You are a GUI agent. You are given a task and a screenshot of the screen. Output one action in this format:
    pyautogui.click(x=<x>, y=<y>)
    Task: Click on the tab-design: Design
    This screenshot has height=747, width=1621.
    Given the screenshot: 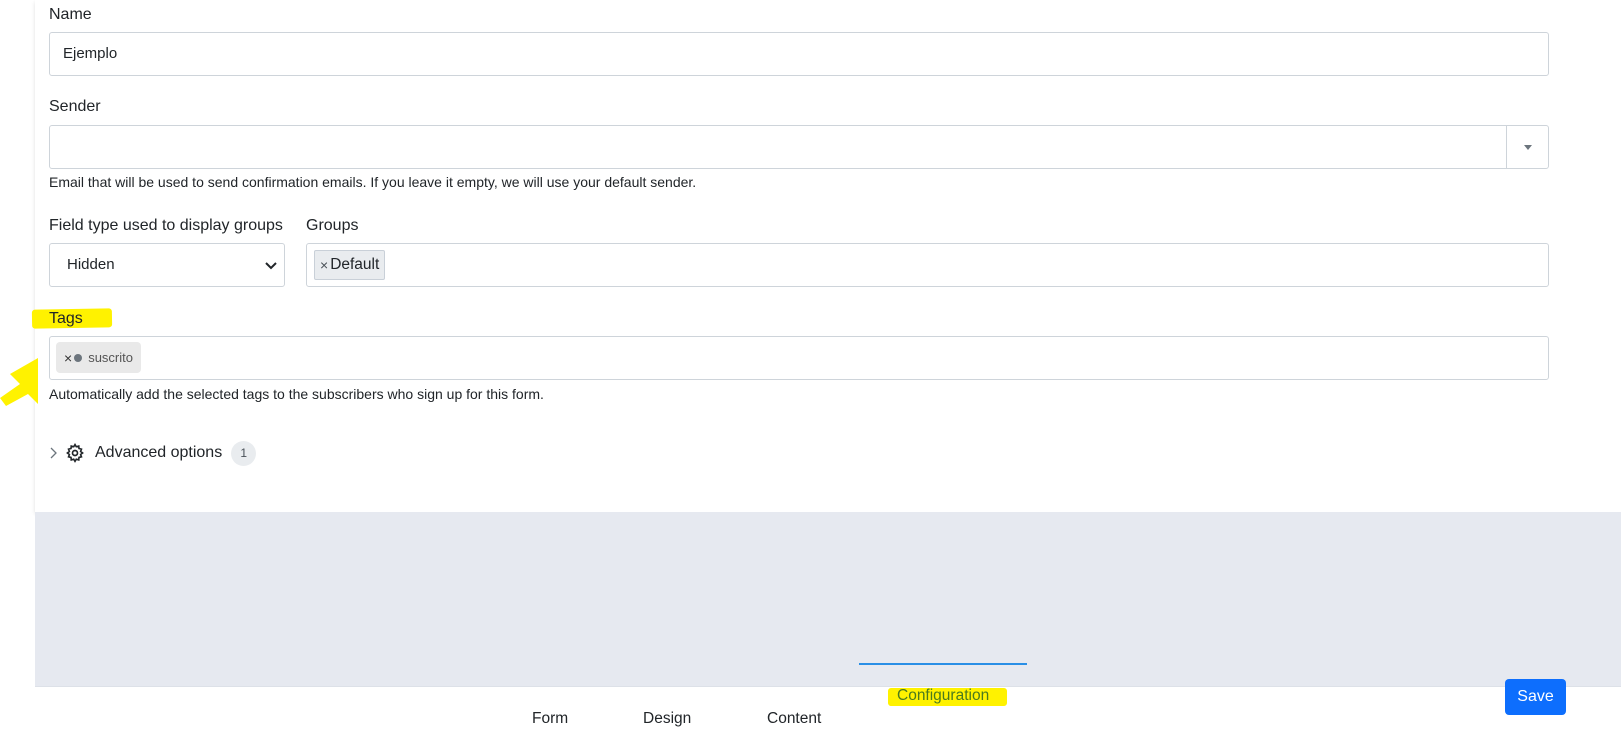 What is the action you would take?
    pyautogui.click(x=667, y=719)
    